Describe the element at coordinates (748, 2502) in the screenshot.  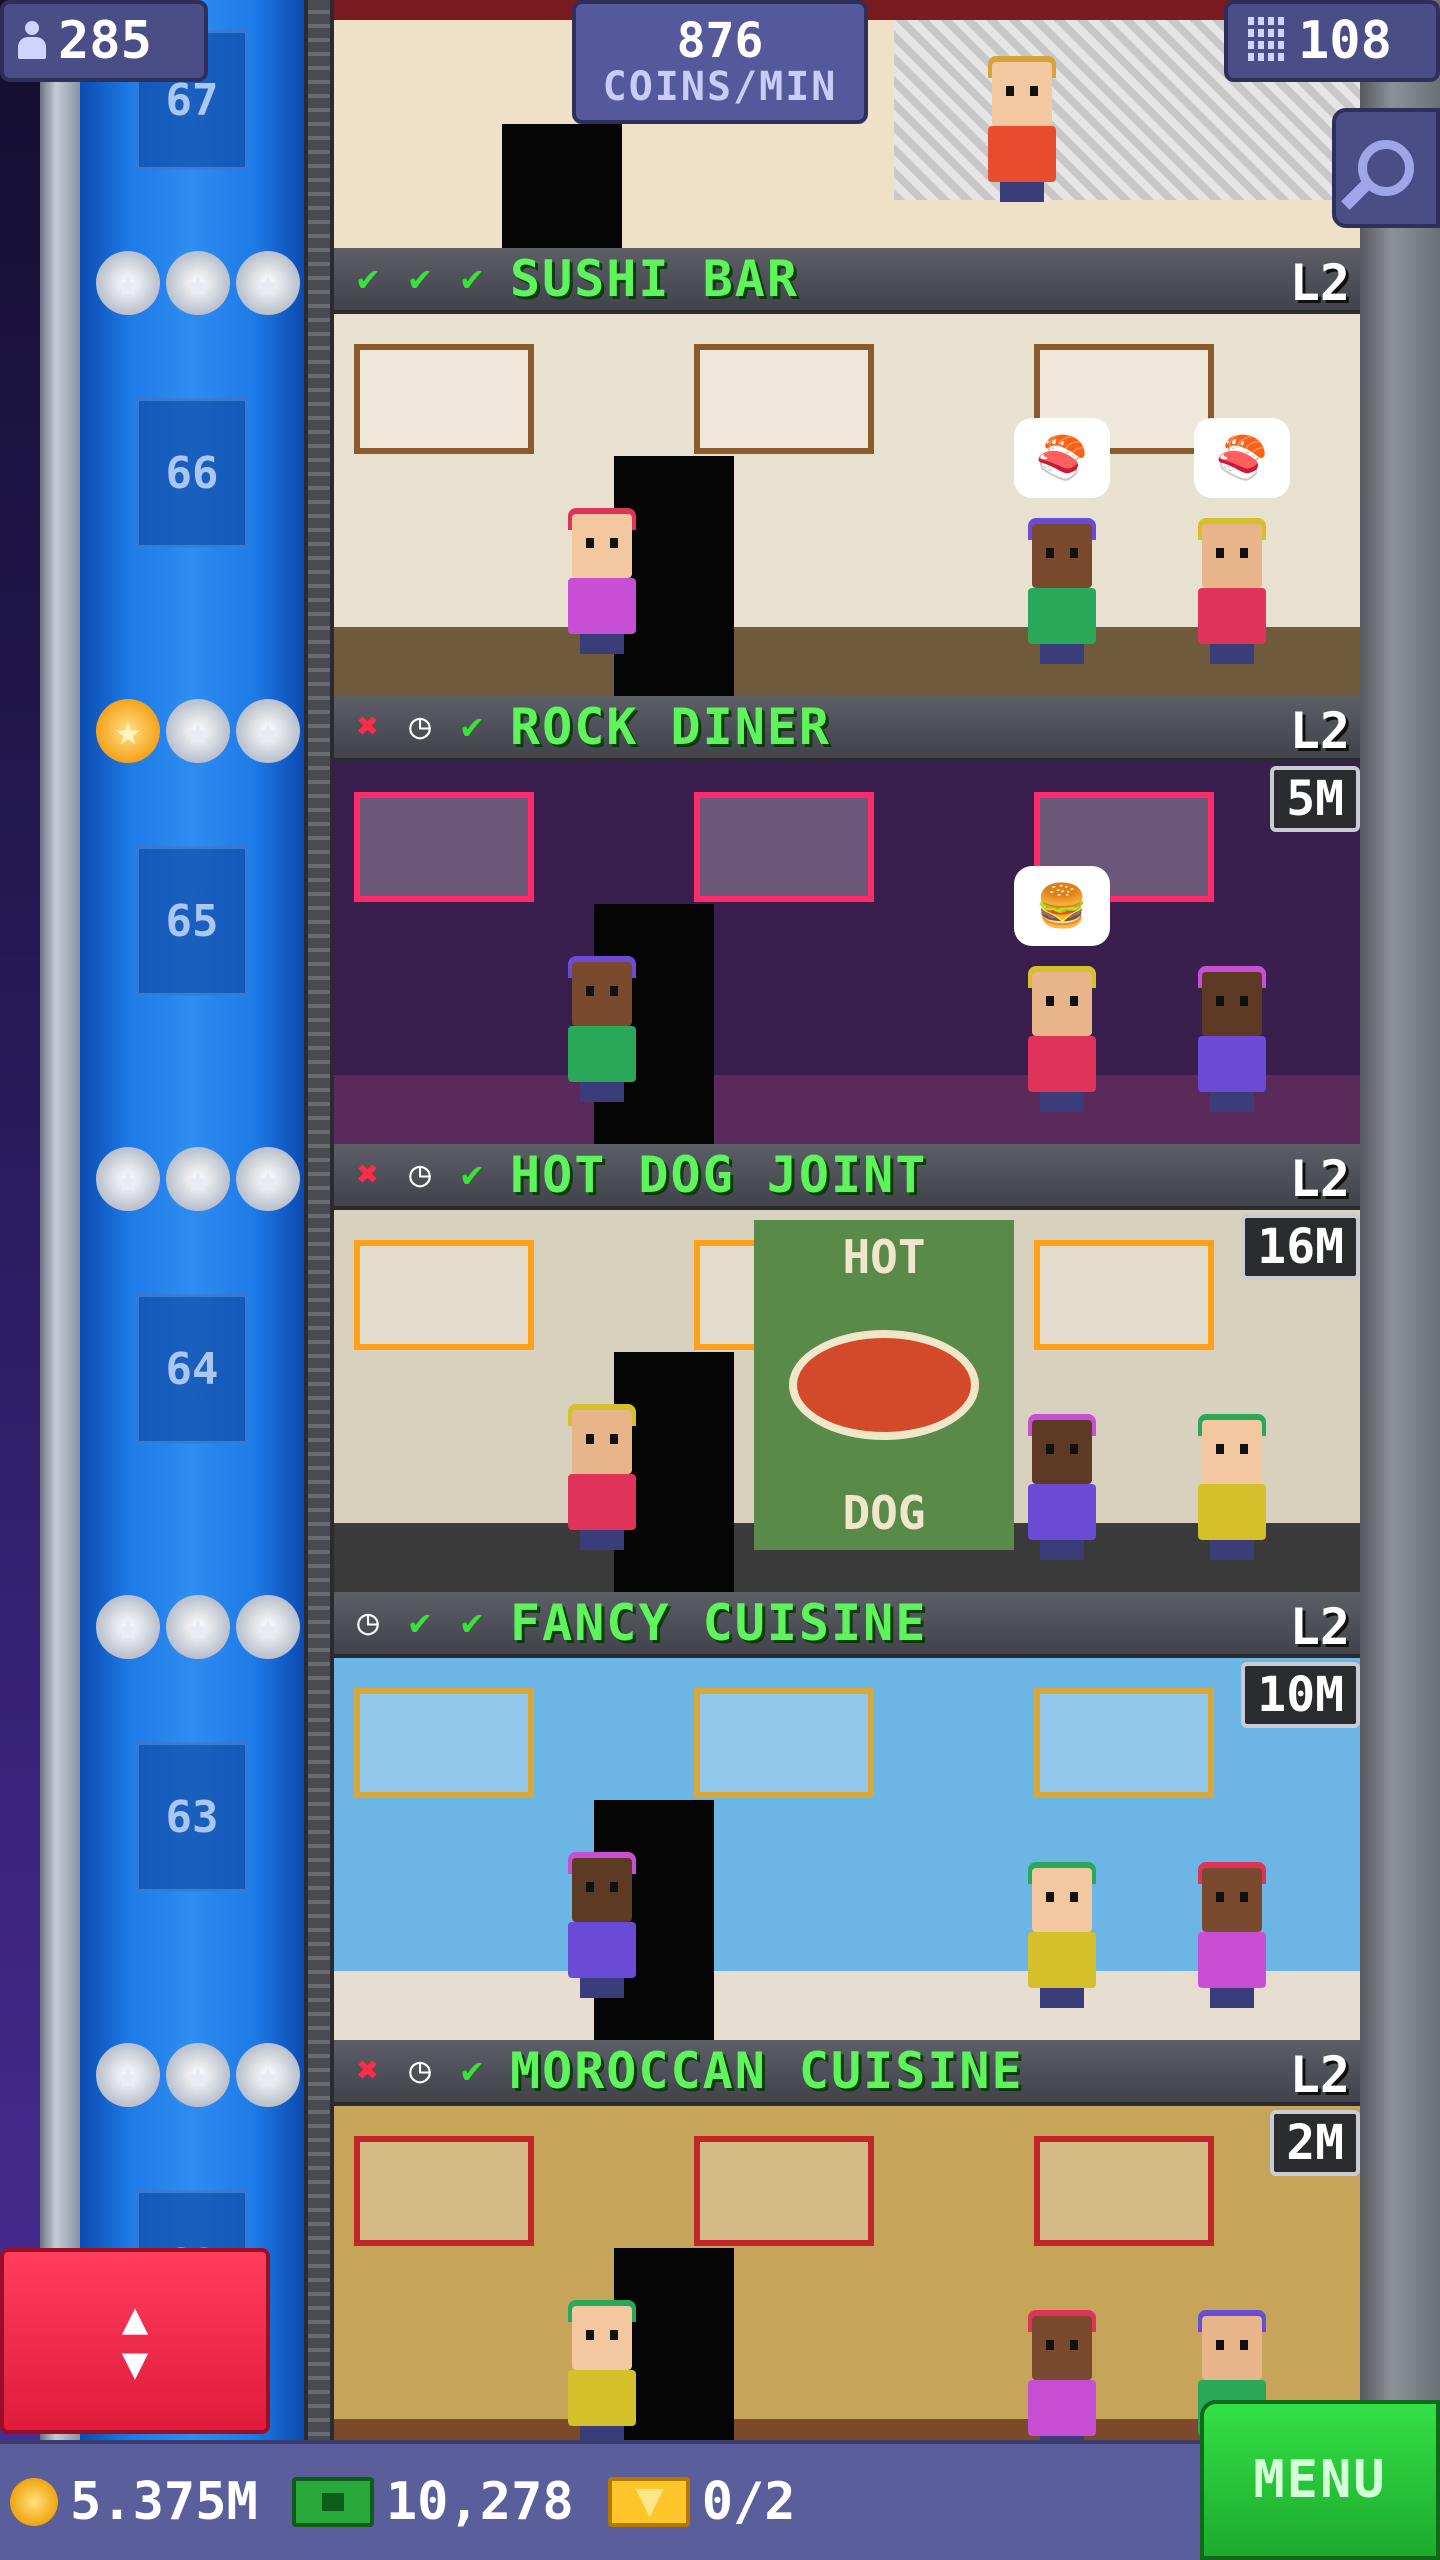
I see `tickets-value: 0/2` at that location.